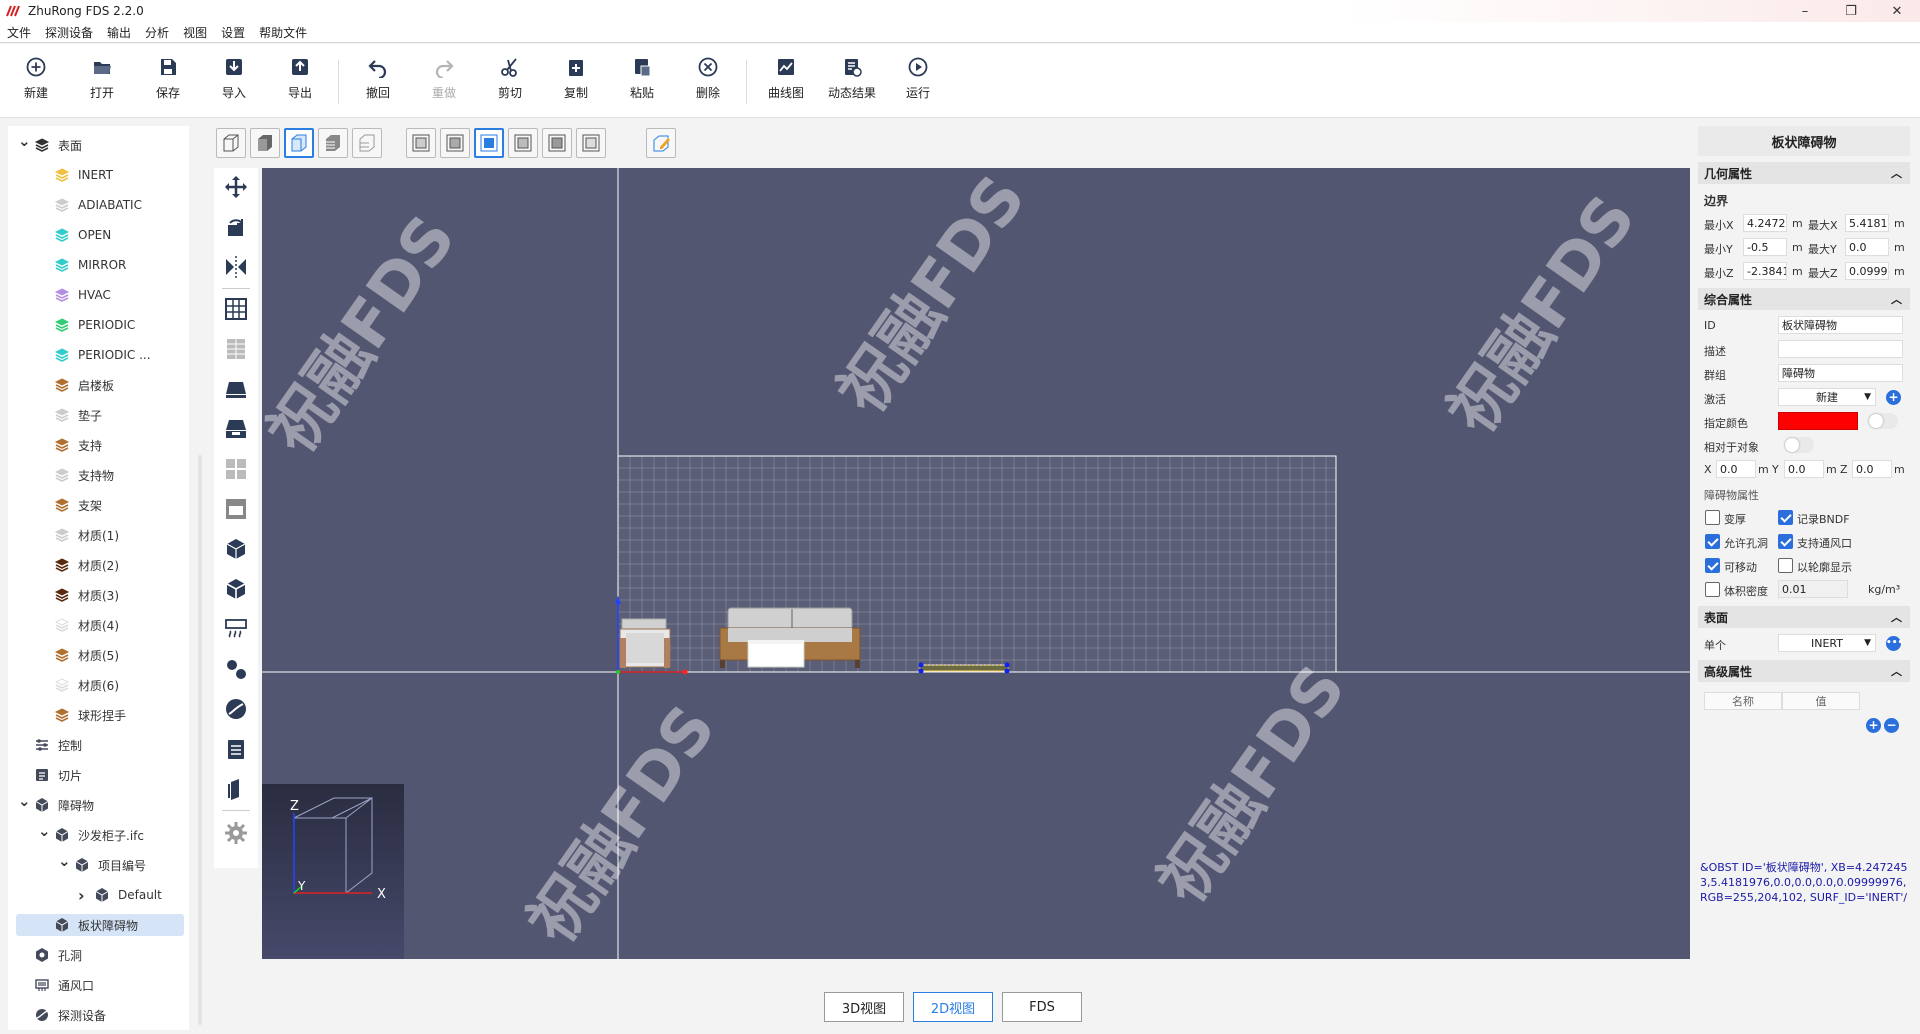 The image size is (1920, 1034). I want to click on view-shaded-button, so click(299, 143).